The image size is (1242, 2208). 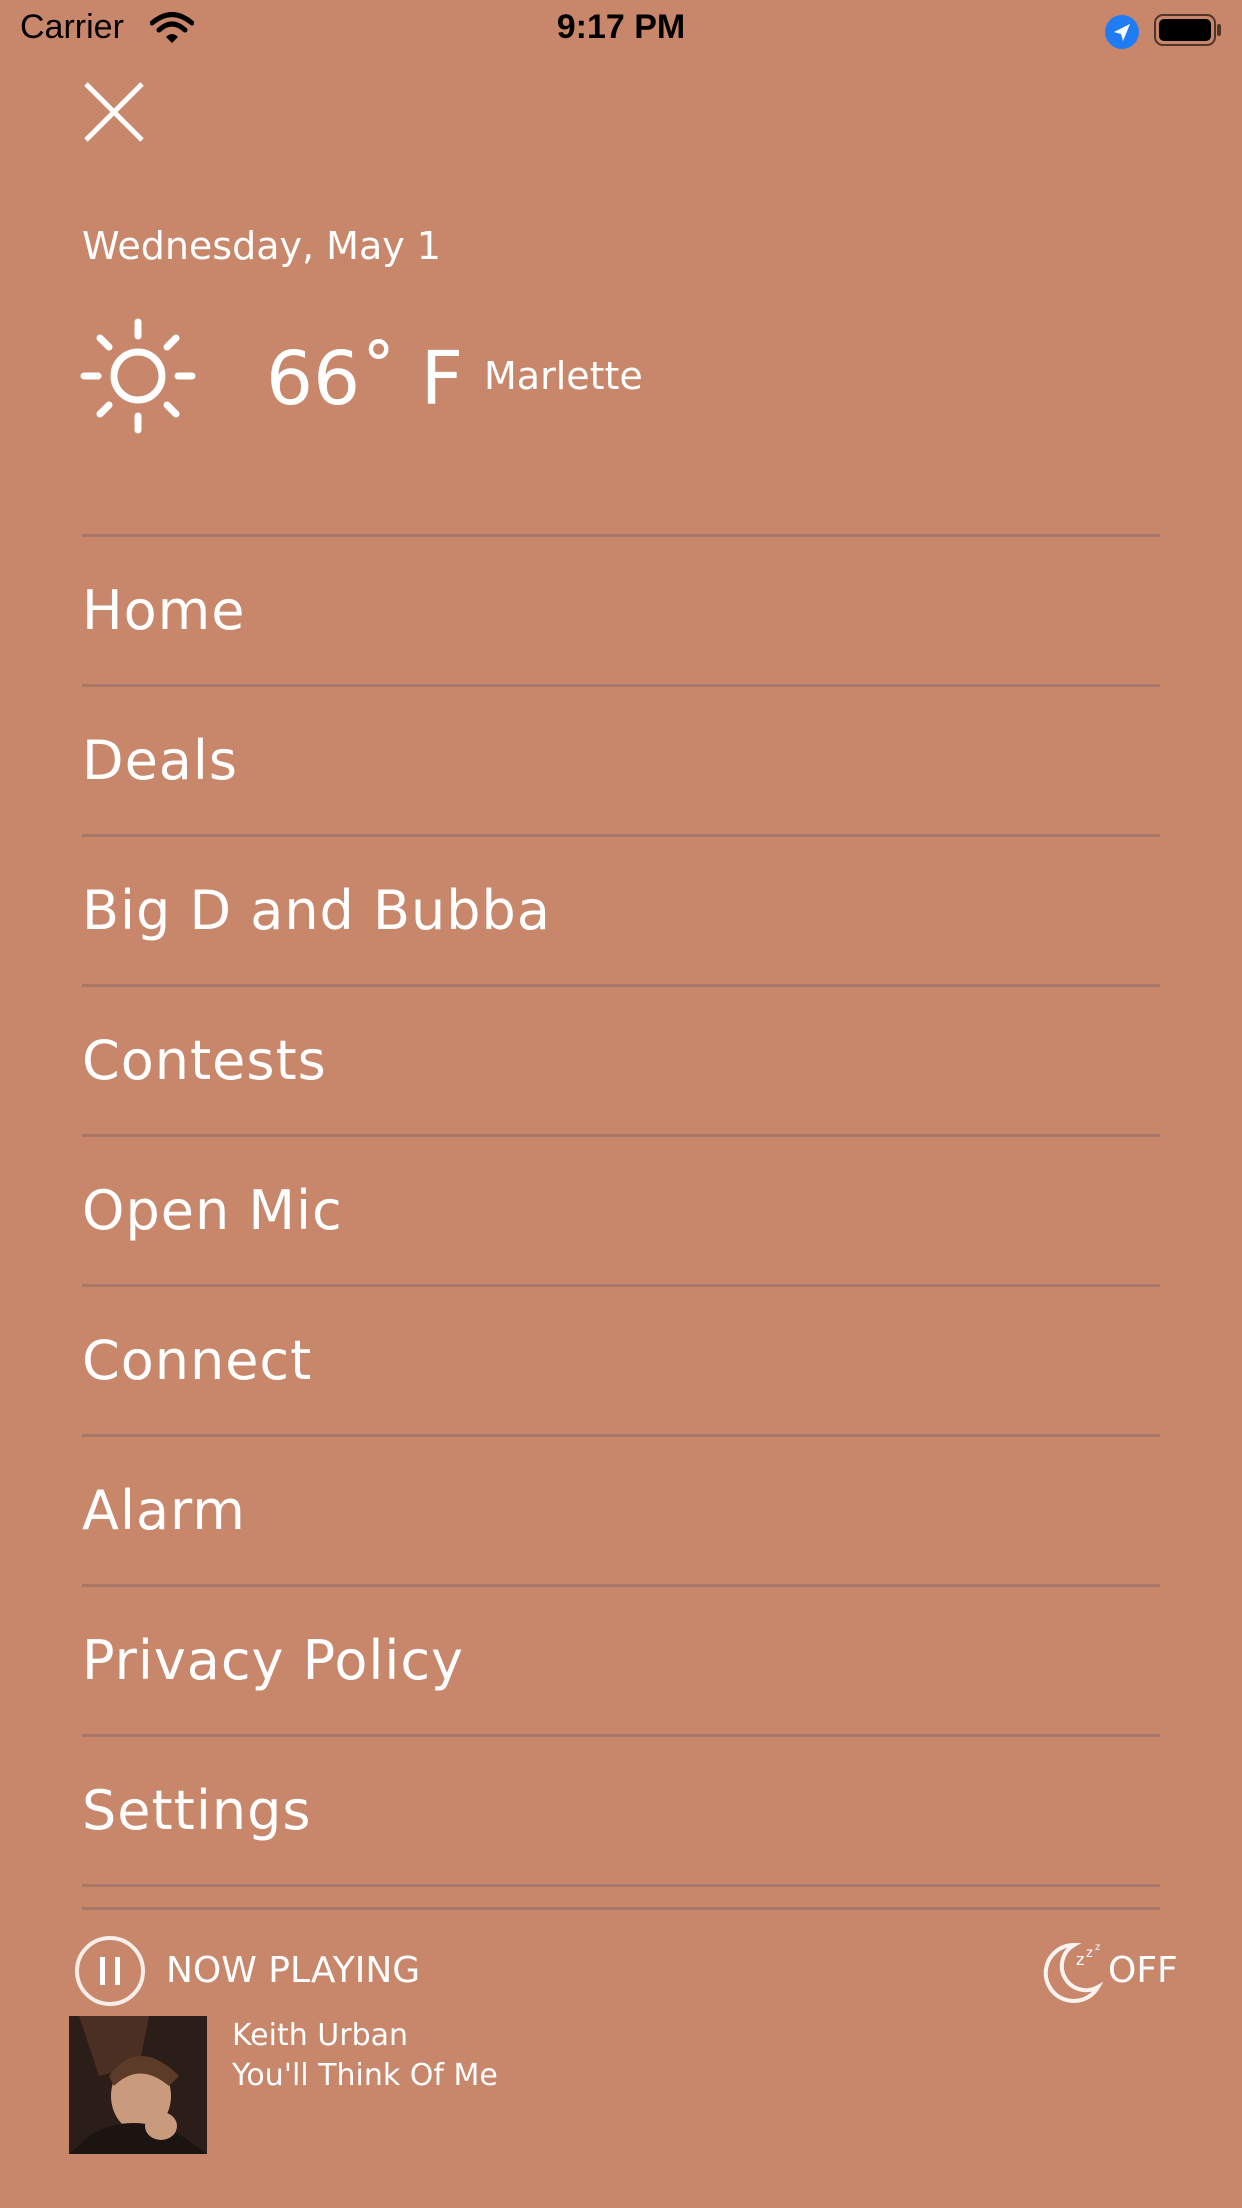 I want to click on location-label: Marlette, so click(x=563, y=376).